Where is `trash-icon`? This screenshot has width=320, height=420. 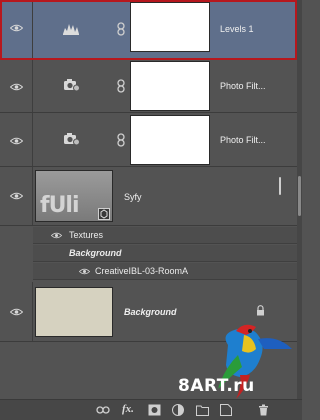
trash-icon is located at coordinates (263, 410).